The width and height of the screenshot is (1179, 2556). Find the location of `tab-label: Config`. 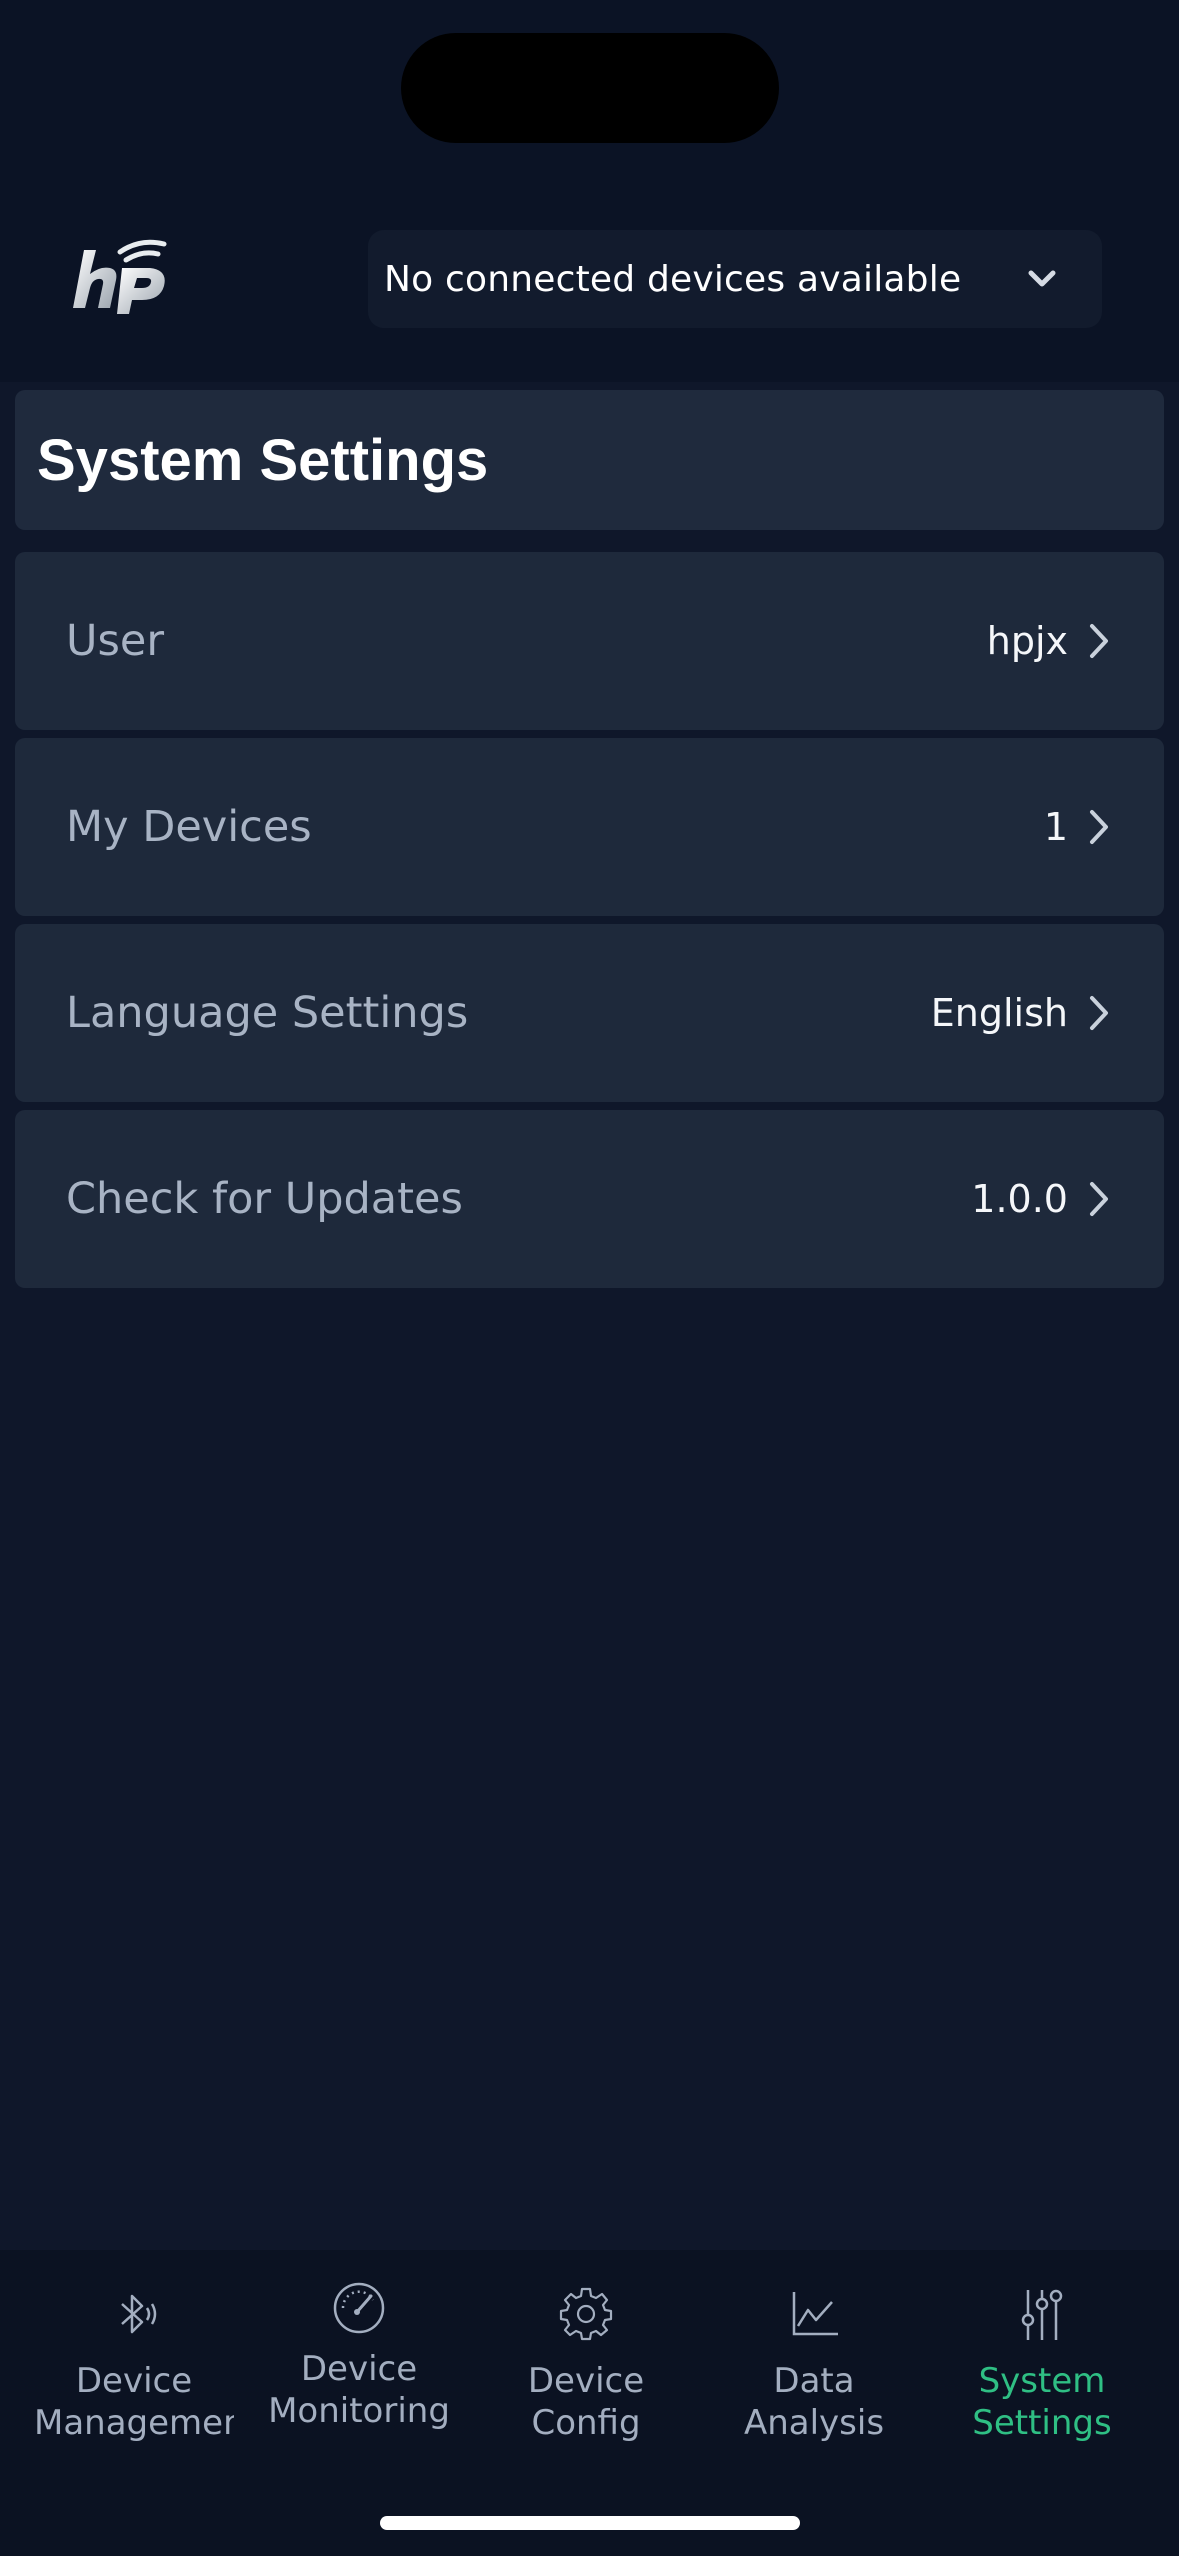

tab-label: Config is located at coordinates (586, 2423).